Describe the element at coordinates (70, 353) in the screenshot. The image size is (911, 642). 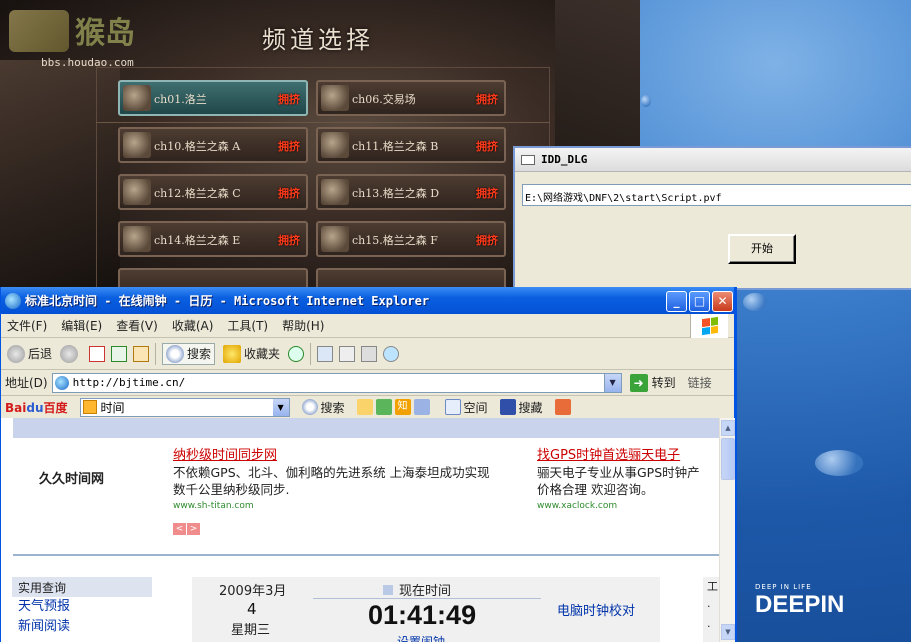
I see `forward-button` at that location.